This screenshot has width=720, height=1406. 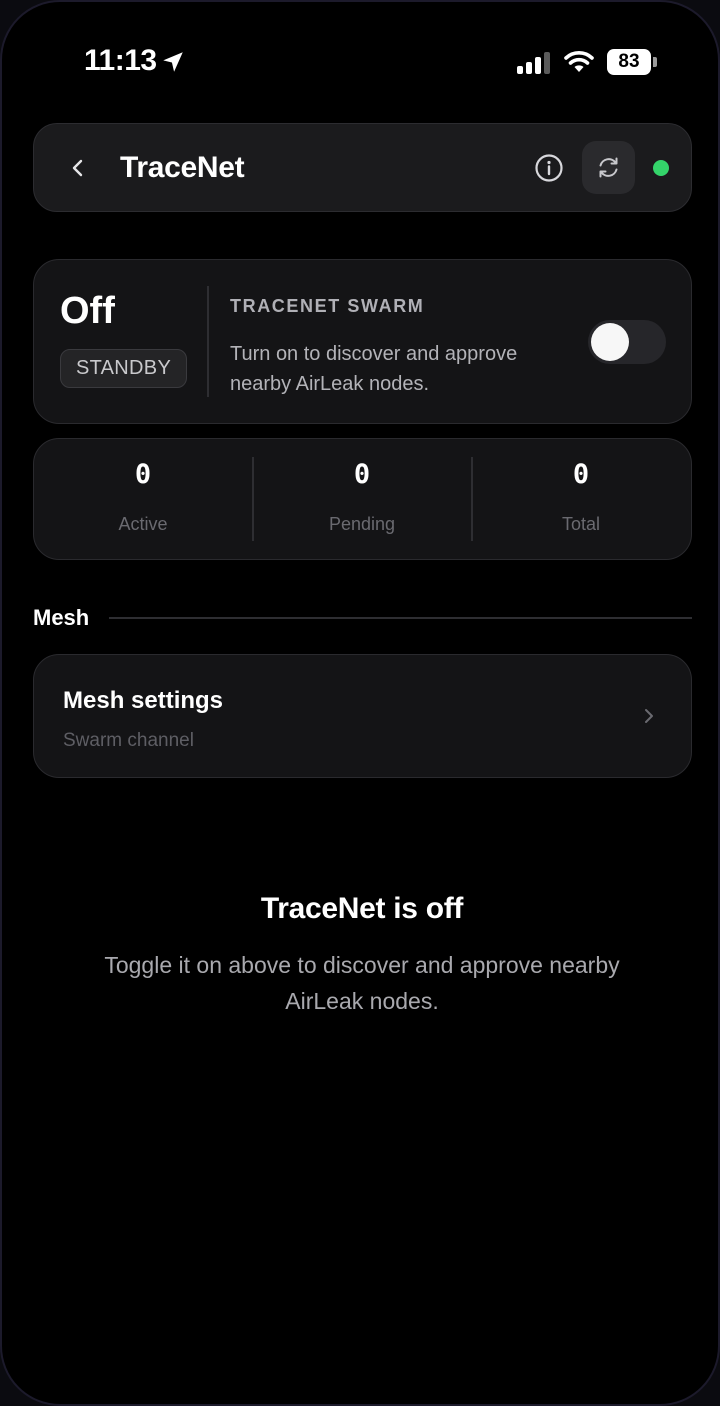 I want to click on mesh-settings-title: Mesh settings, so click(x=143, y=700).